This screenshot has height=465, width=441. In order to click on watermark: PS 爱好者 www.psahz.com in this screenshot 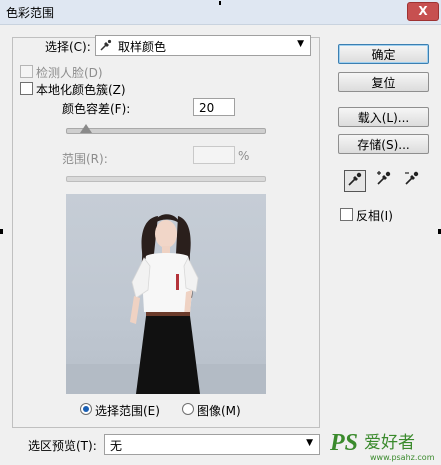, I will do `click(384, 445)`.